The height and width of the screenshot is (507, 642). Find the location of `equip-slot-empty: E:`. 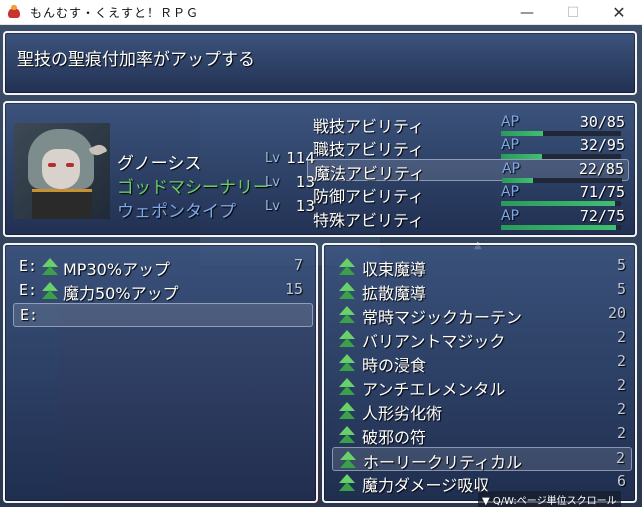

equip-slot-empty: E: is located at coordinates (163, 315).